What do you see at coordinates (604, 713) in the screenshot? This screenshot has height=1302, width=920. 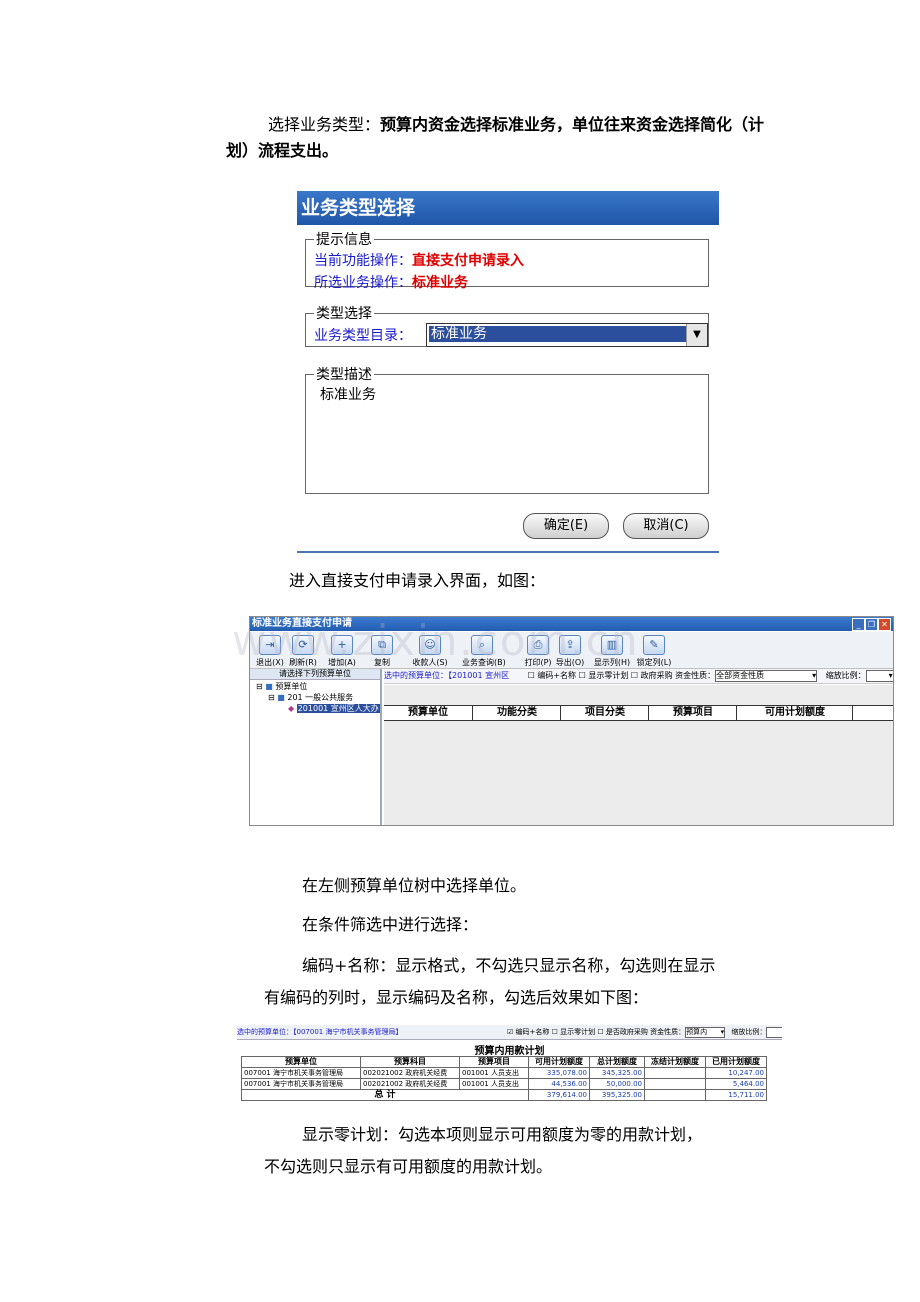 I see `col-header-project-class: 项目分类` at bounding box center [604, 713].